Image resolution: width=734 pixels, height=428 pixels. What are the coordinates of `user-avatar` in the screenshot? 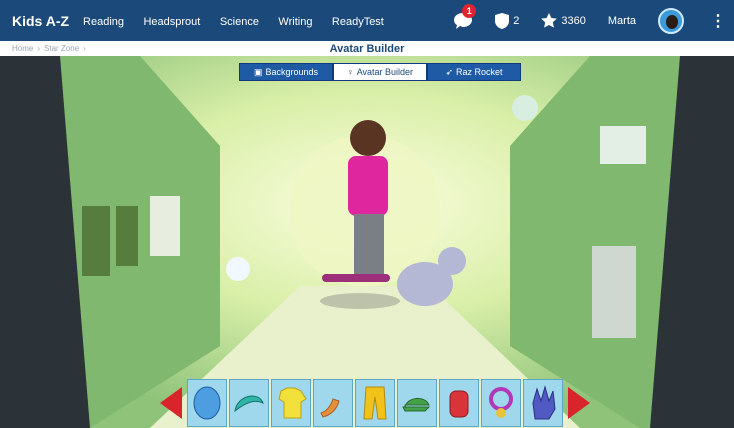 It's located at (671, 20).